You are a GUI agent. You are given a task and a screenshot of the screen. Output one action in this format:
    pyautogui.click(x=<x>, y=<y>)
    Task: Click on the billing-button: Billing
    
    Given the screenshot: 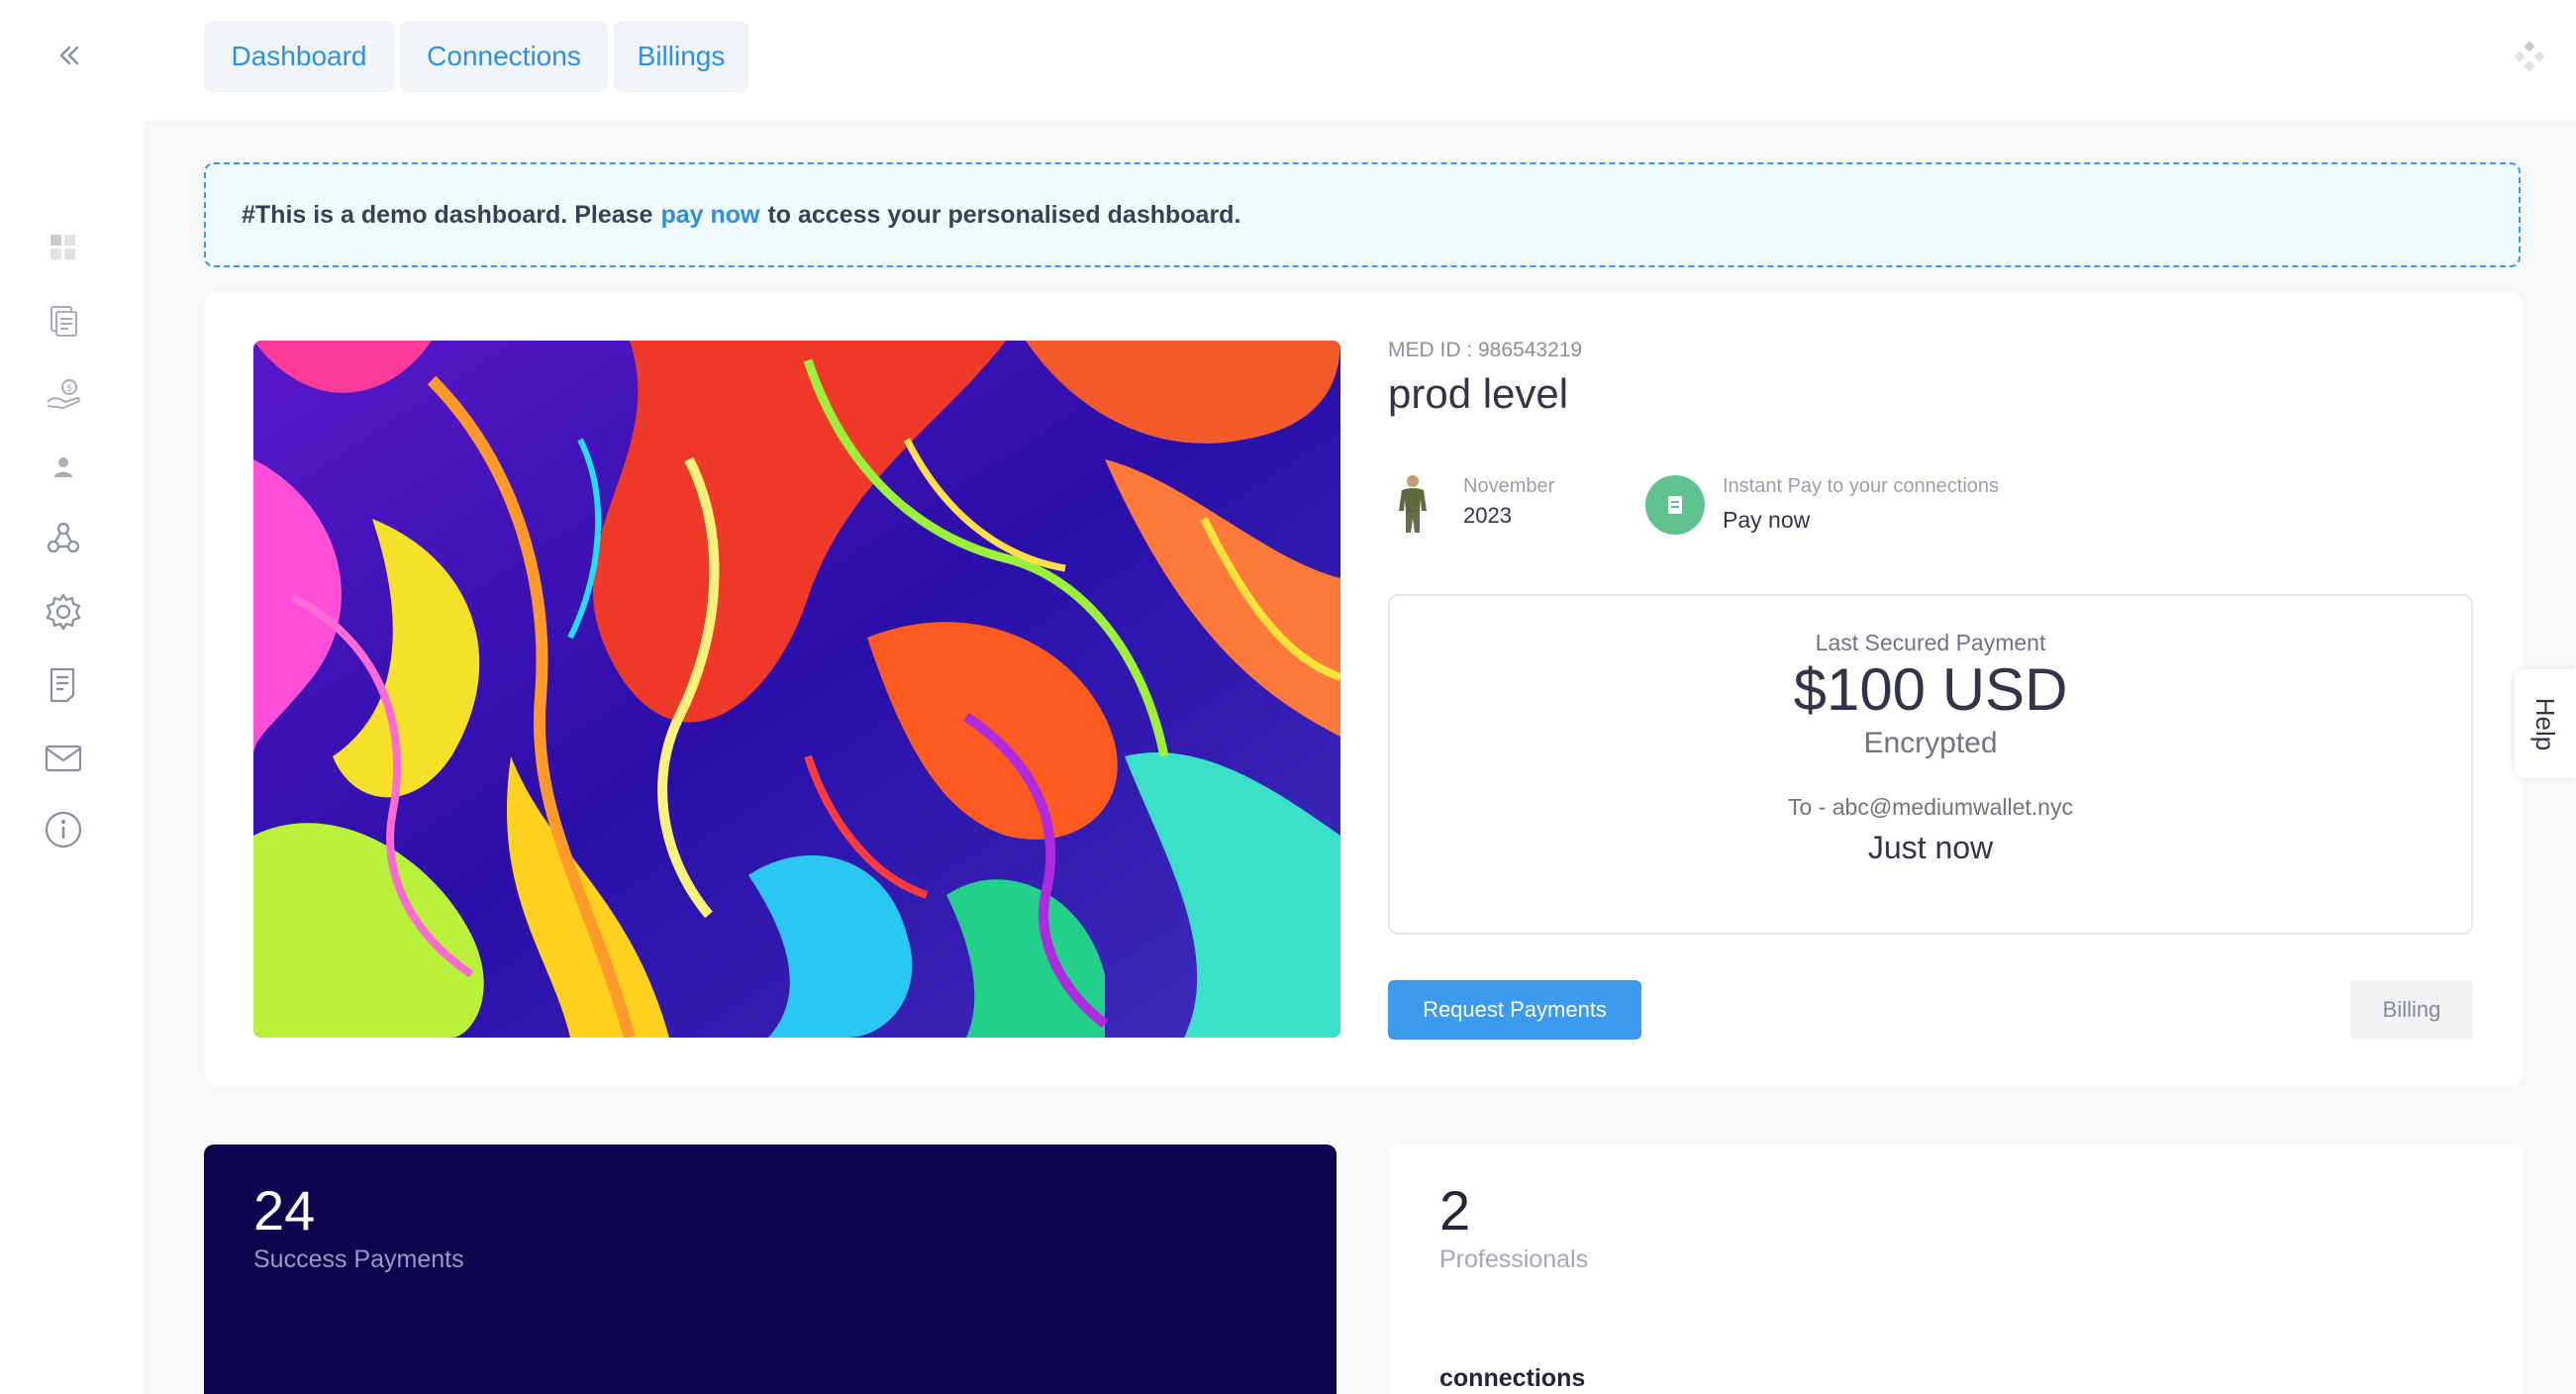 What is the action you would take?
    pyautogui.click(x=2411, y=1010)
    